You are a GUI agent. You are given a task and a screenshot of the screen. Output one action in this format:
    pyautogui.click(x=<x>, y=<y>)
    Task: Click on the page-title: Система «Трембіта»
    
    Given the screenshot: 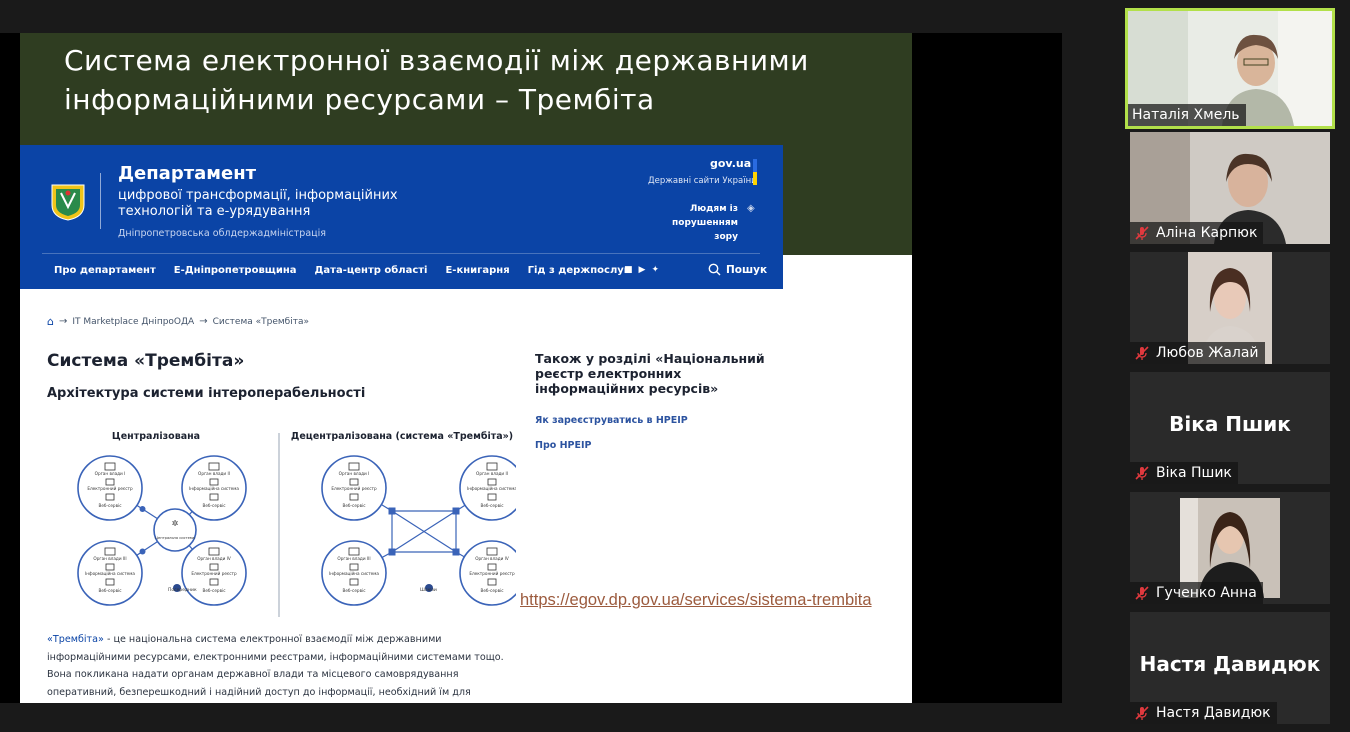 What is the action you would take?
    pyautogui.click(x=146, y=361)
    